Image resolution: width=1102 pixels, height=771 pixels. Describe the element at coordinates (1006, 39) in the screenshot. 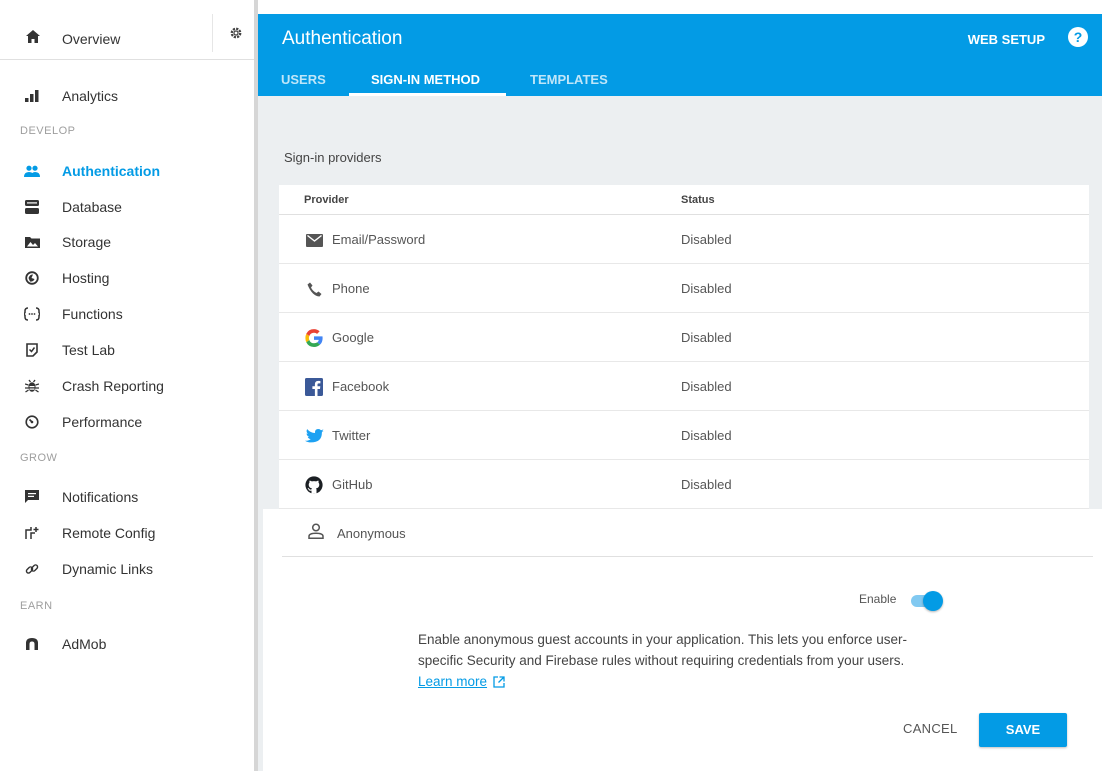

I see `web-setup-button: WEB SETUP` at that location.